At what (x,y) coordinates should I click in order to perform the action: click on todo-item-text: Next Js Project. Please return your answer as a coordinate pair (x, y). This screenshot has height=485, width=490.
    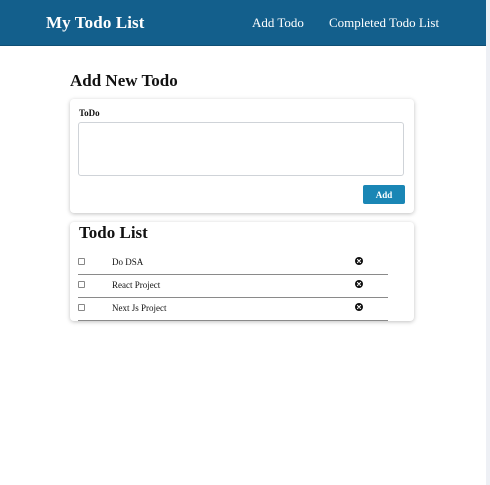
    Looking at the image, I should click on (139, 308).